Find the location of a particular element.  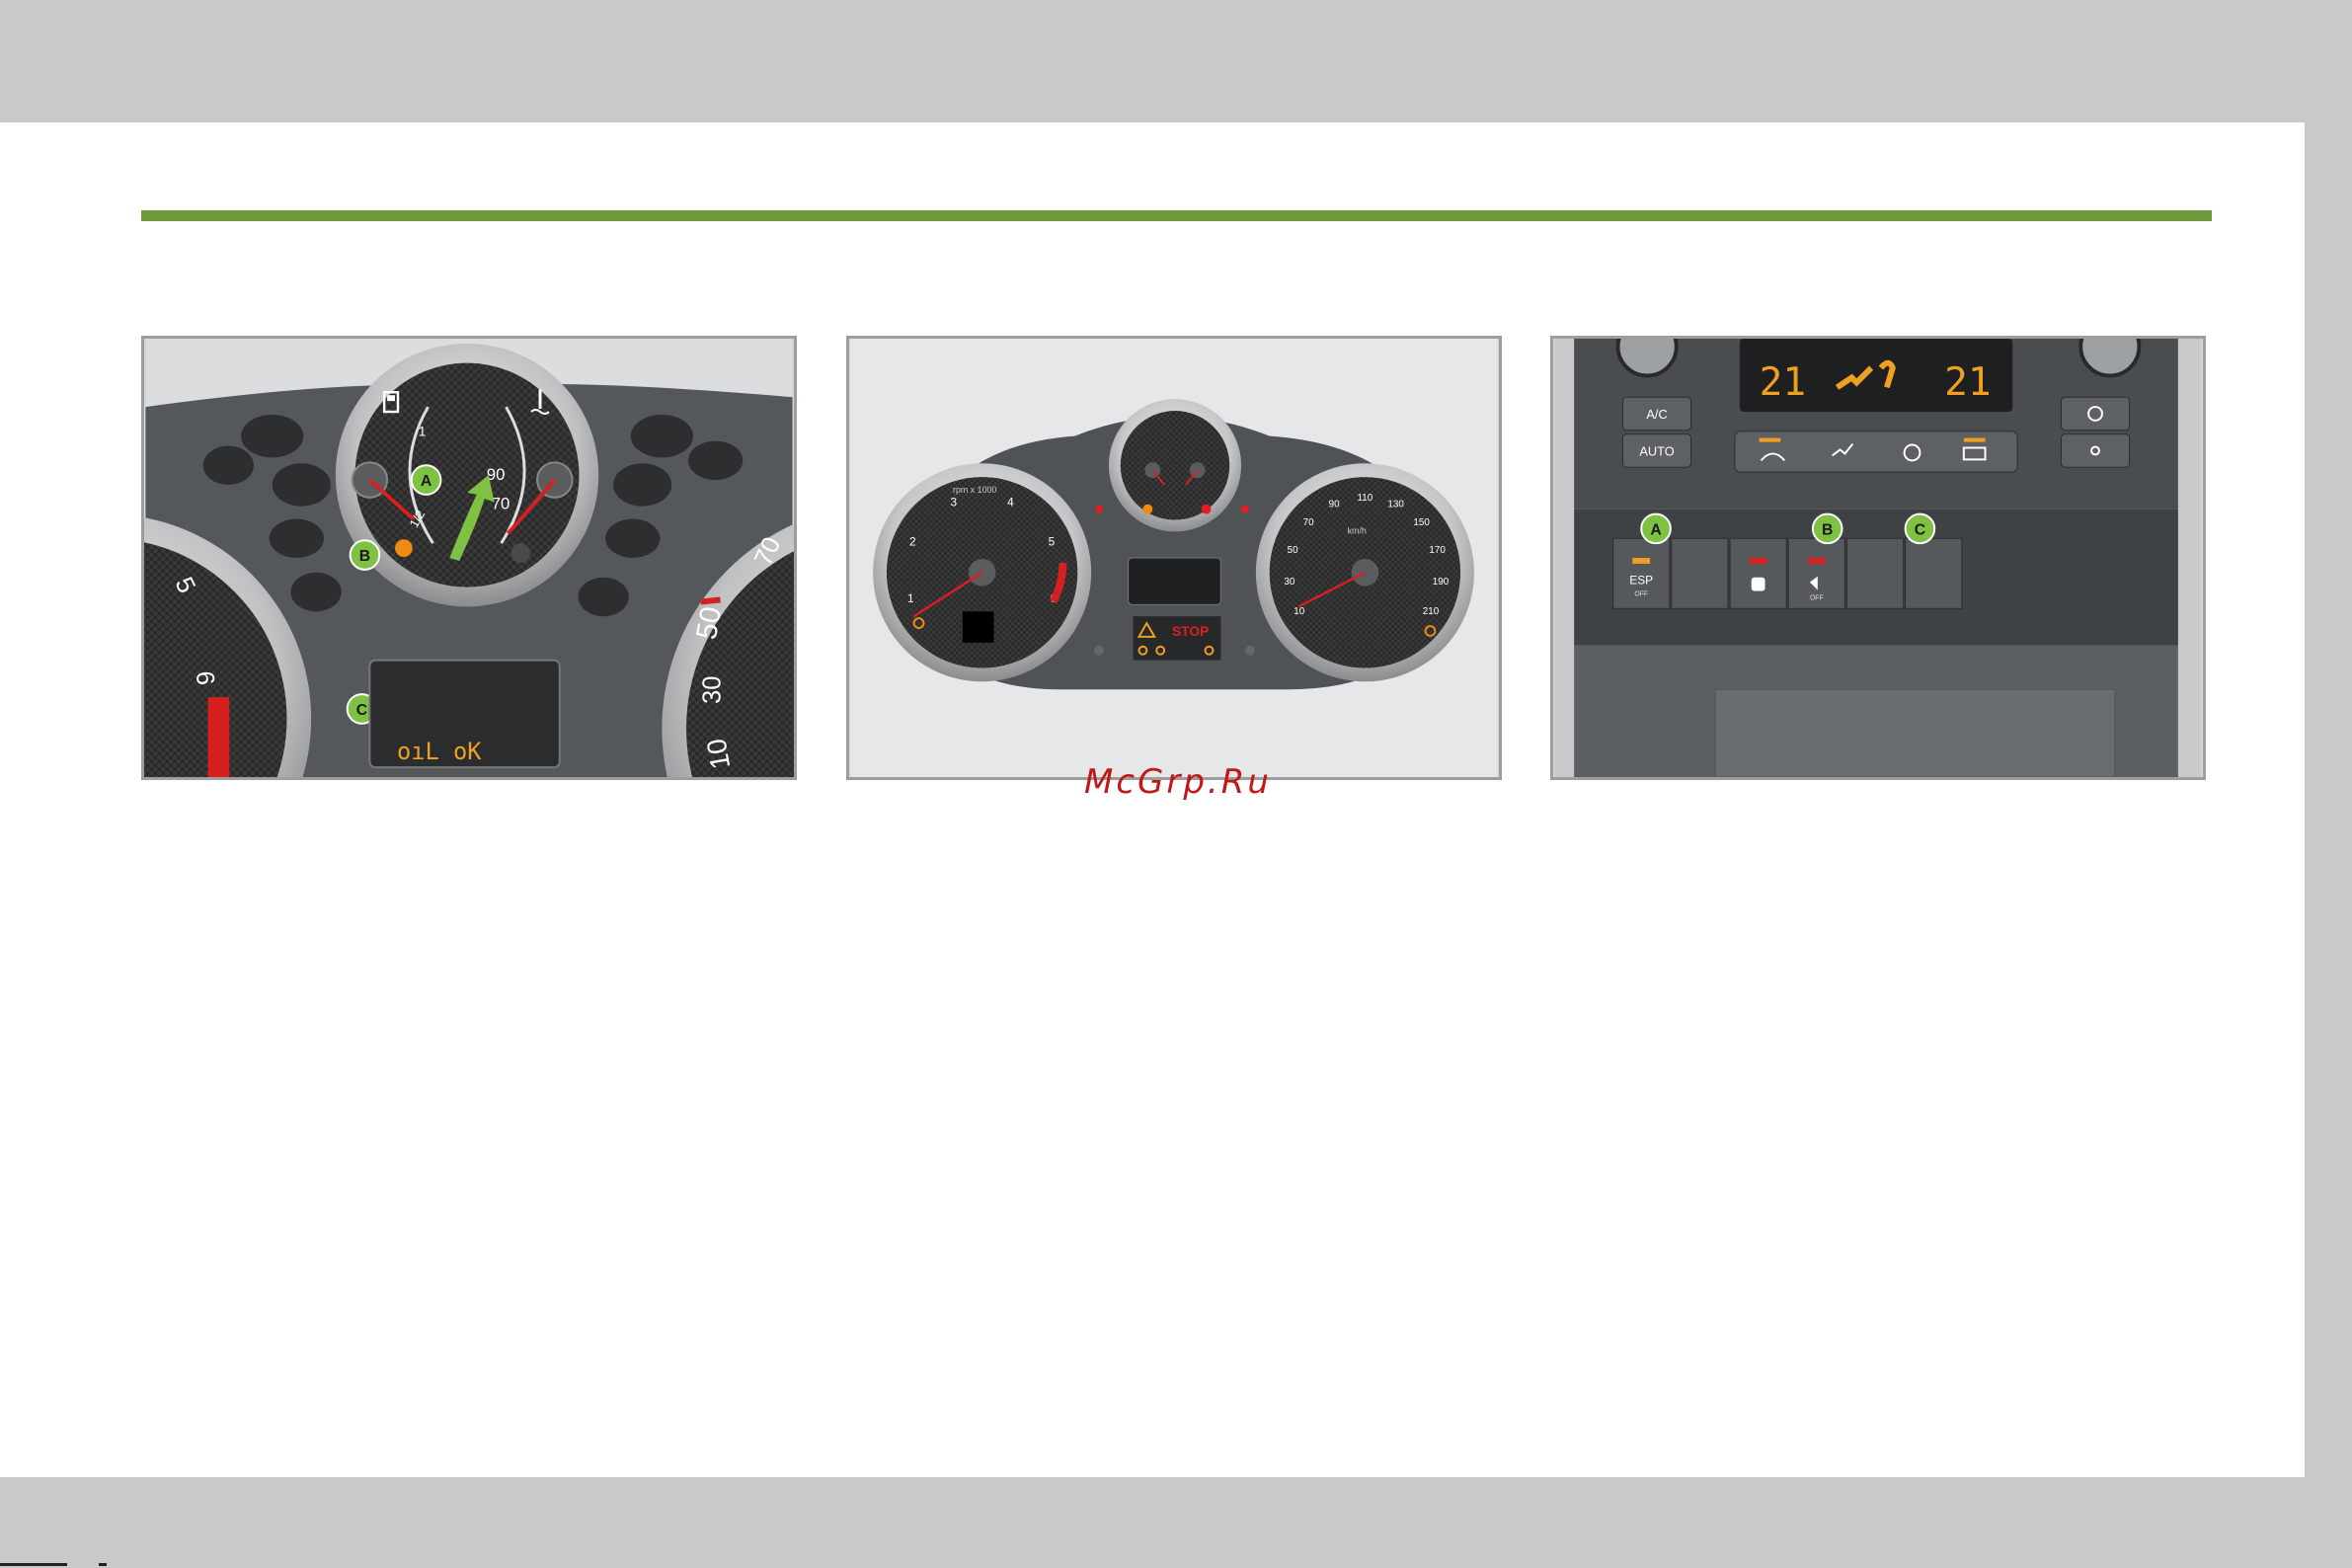

fan-button is located at coordinates (2096, 413).